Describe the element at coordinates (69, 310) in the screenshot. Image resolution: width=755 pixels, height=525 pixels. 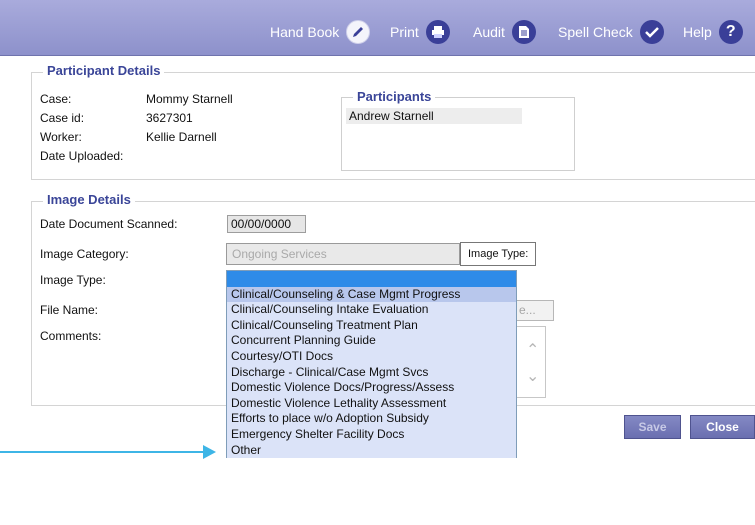
I see `file-name-label: File Name:` at that location.